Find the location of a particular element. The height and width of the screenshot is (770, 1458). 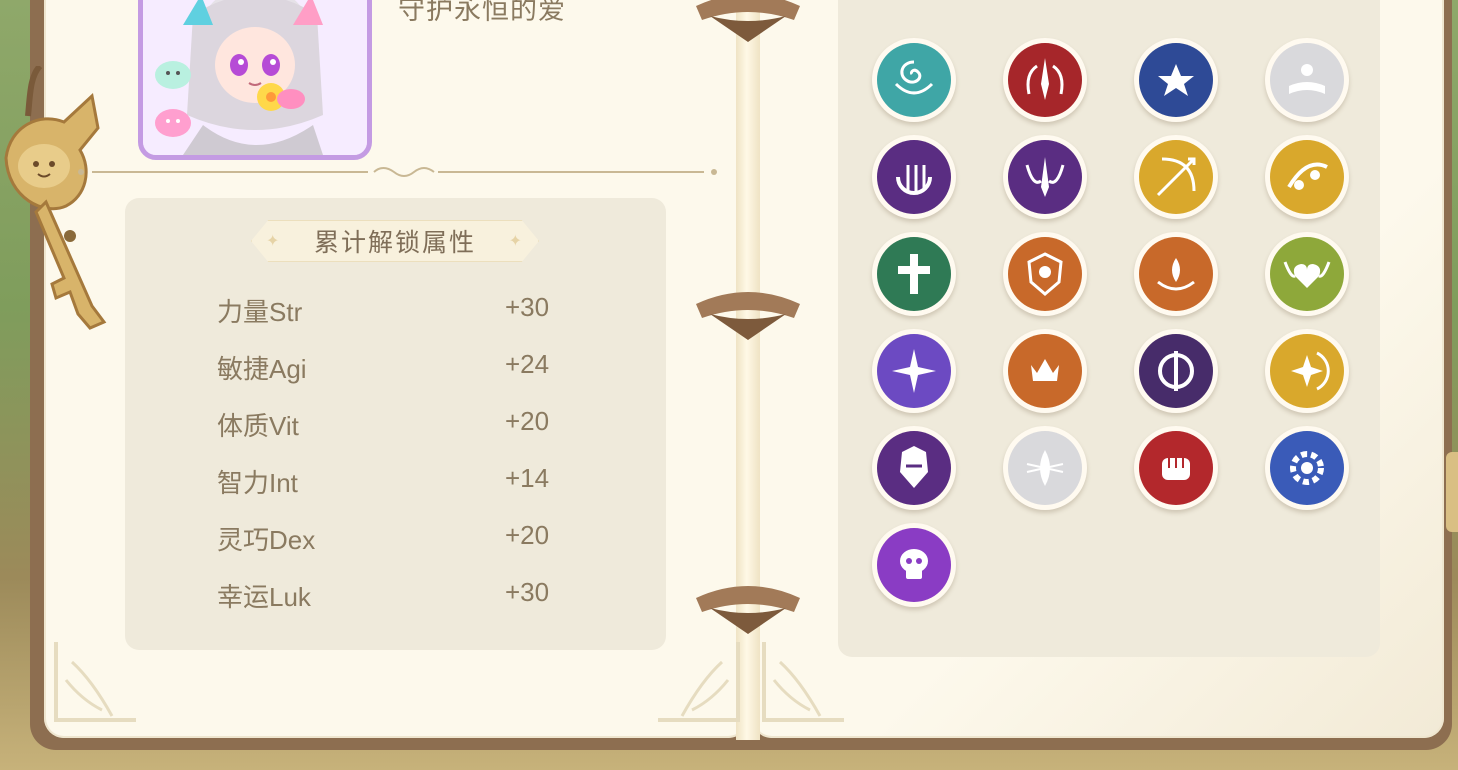

compass-moon-icon is located at coordinates (1307, 371).